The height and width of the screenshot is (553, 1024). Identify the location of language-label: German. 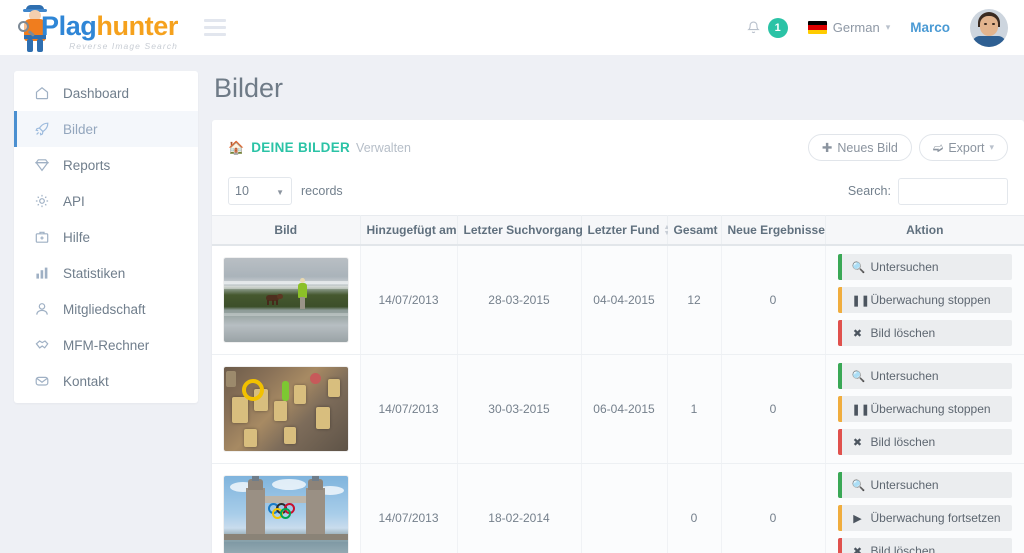
(856, 27).